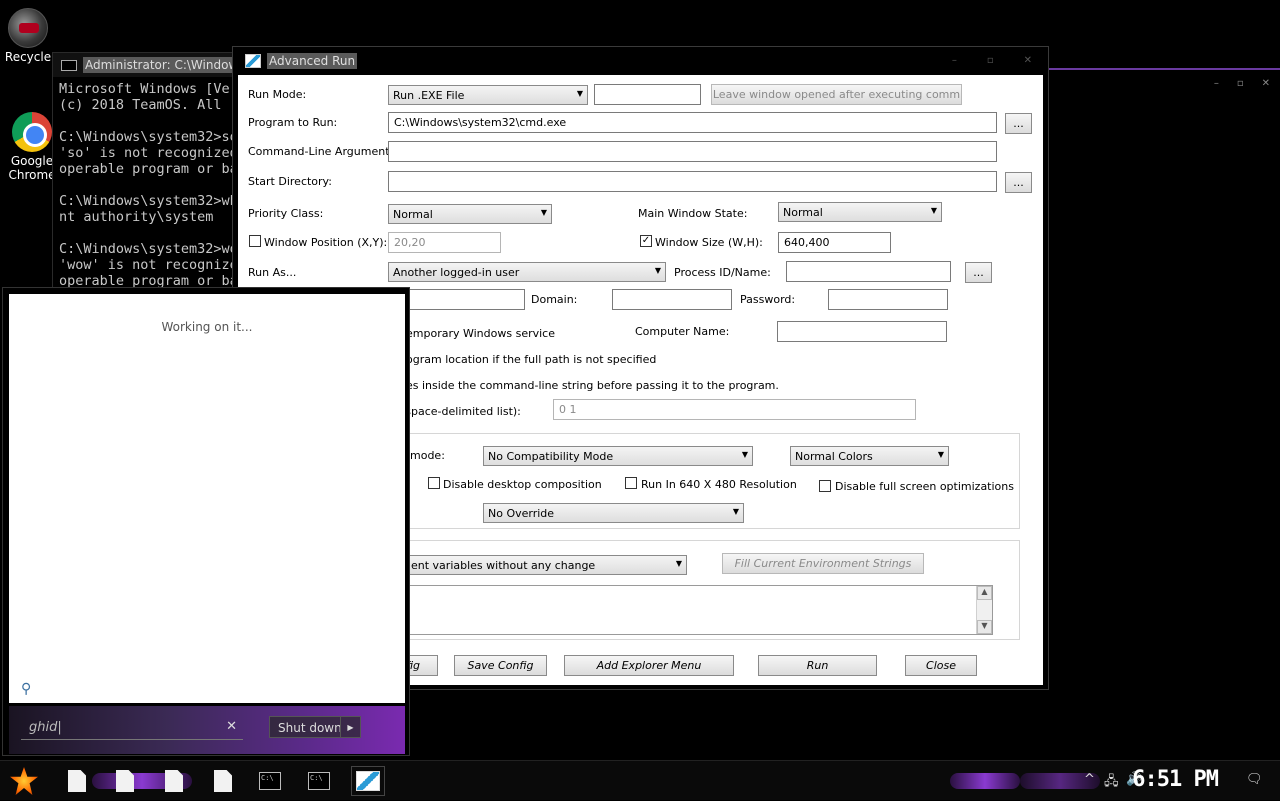 The image size is (1280, 801). I want to click on window-position-input: 20,20, so click(444, 242).